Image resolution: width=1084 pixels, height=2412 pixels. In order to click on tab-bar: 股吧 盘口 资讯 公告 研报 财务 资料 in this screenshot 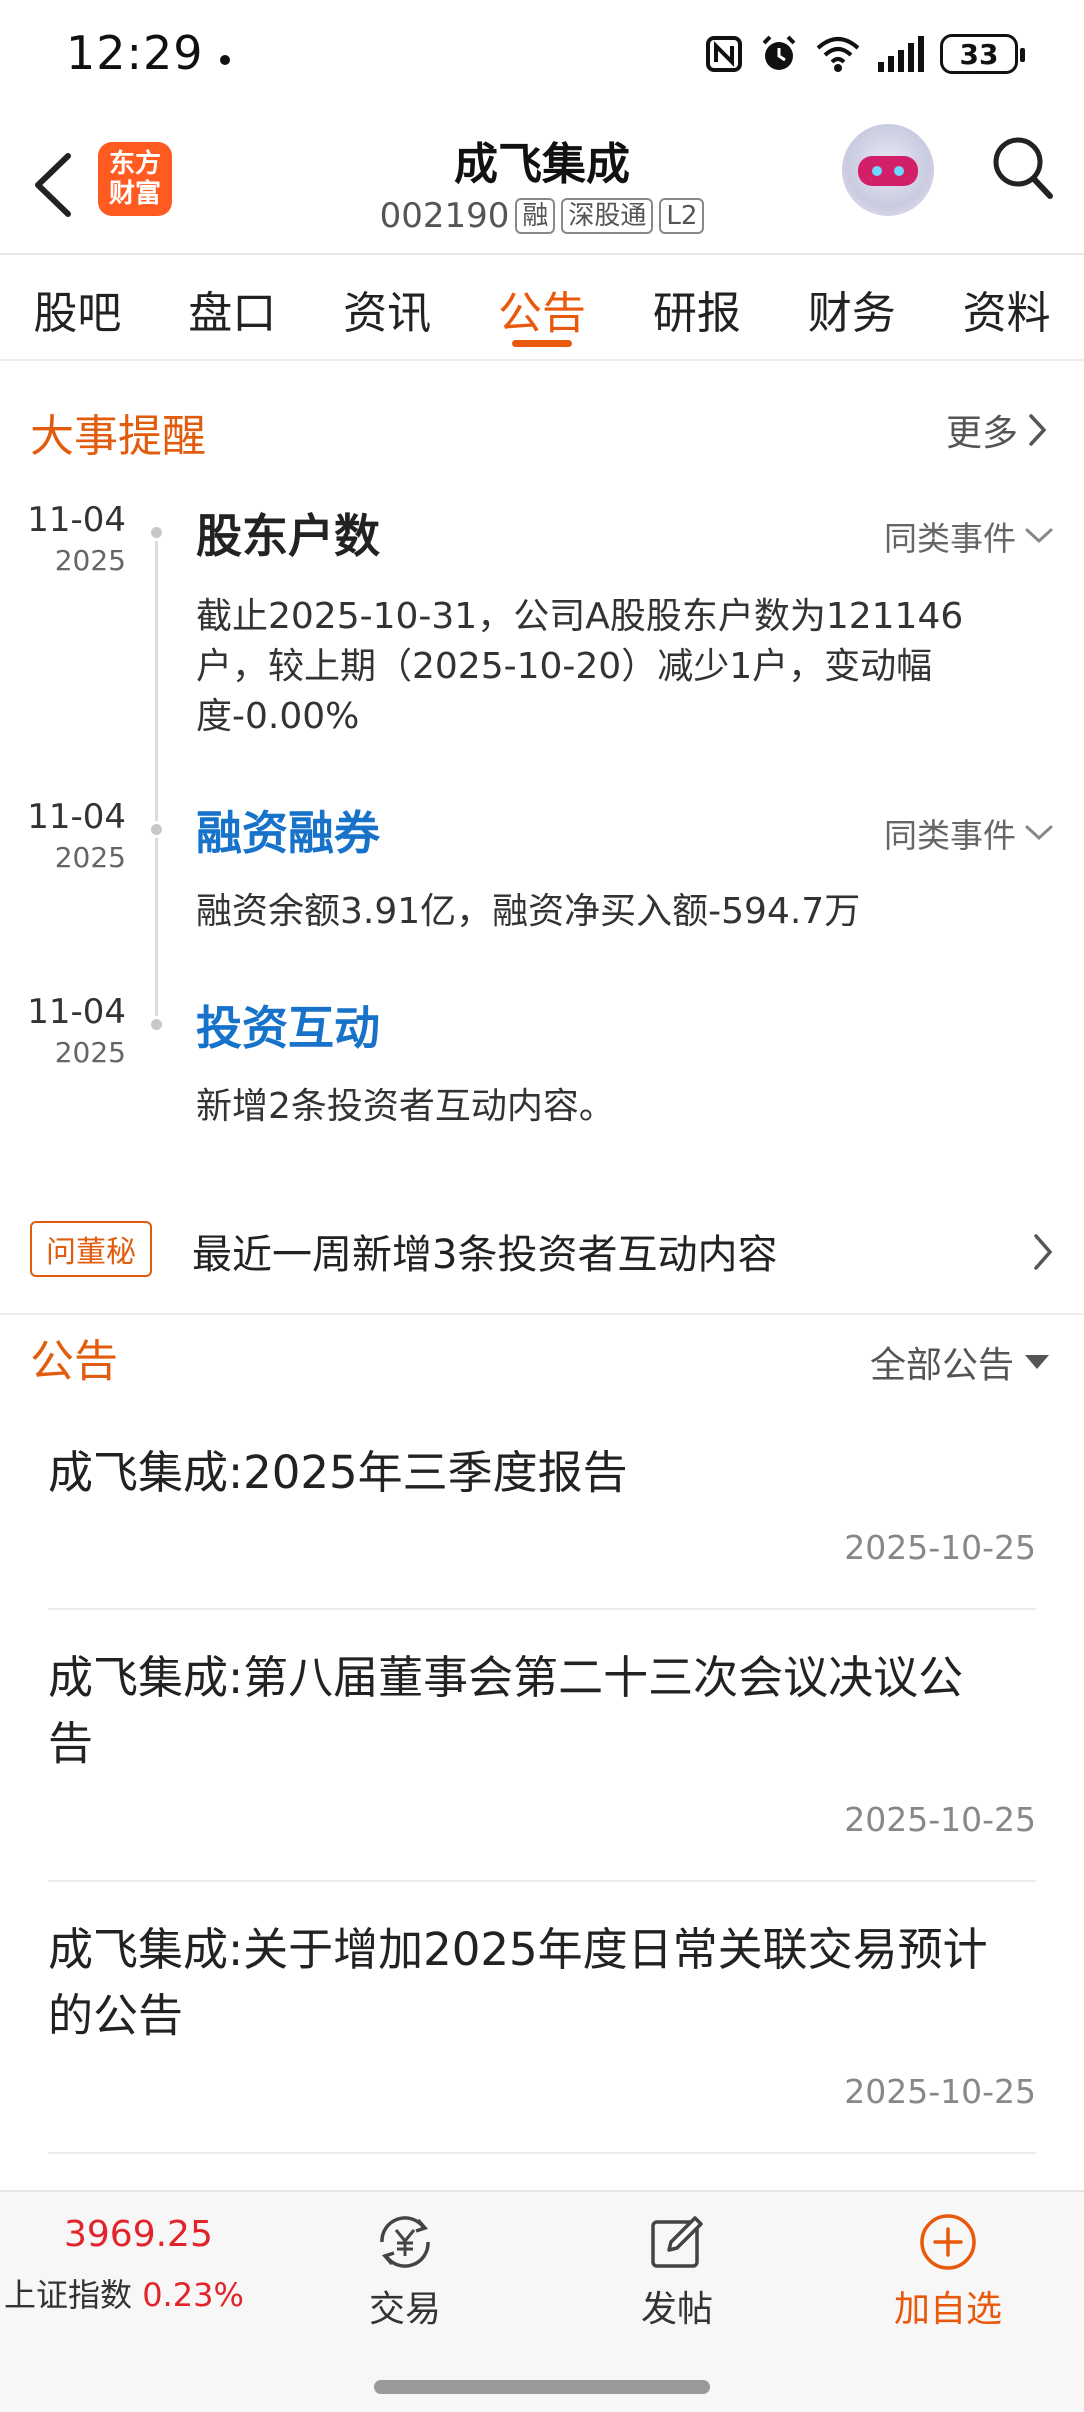, I will do `click(542, 309)`.